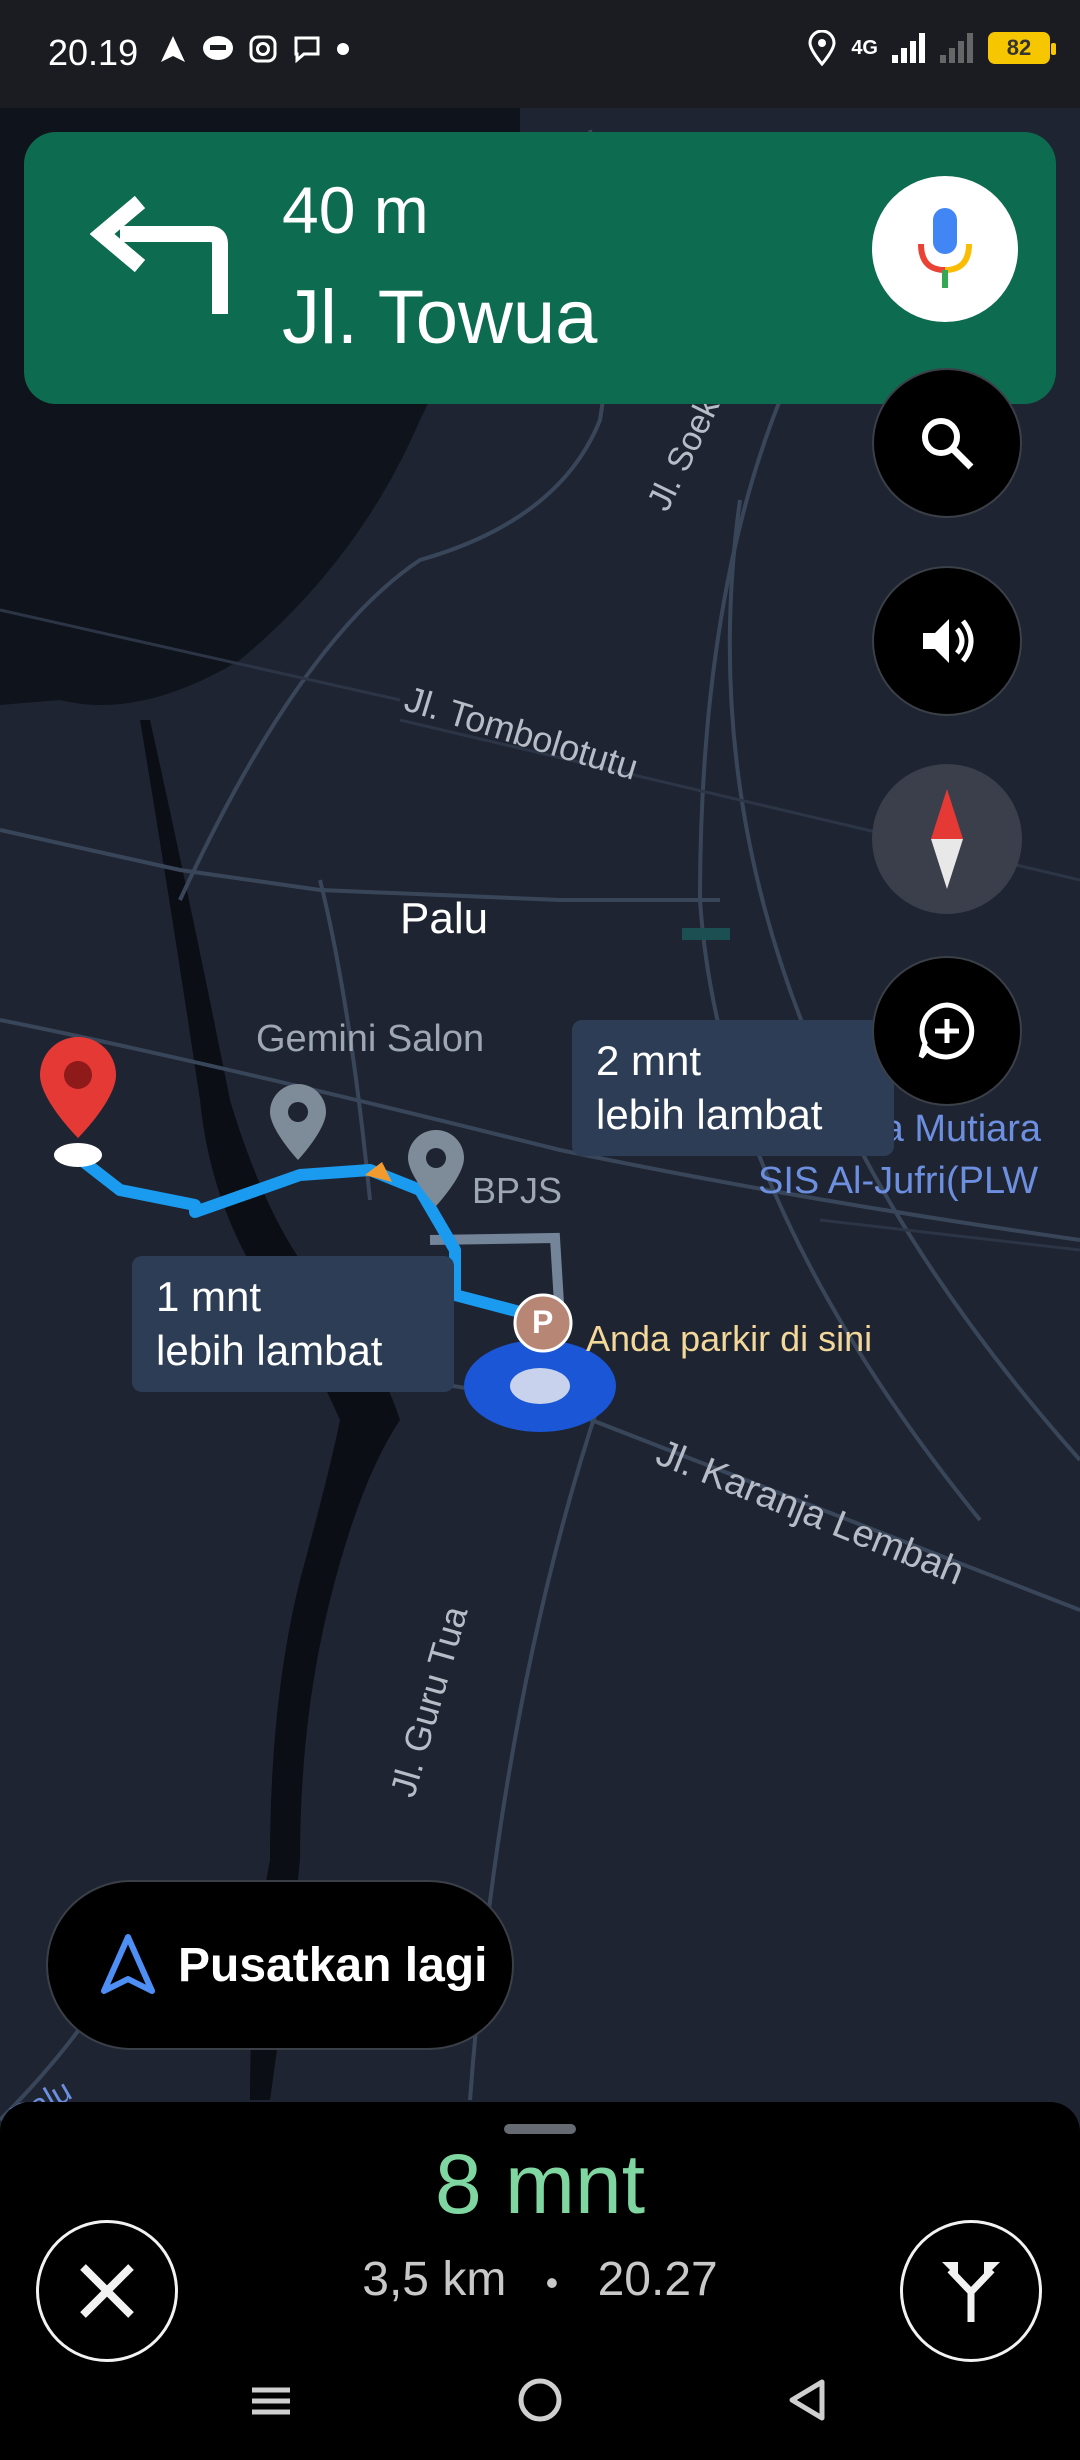 The image size is (1080, 2460). What do you see at coordinates (971, 2292) in the screenshot?
I see `fork-routes-icon` at bounding box center [971, 2292].